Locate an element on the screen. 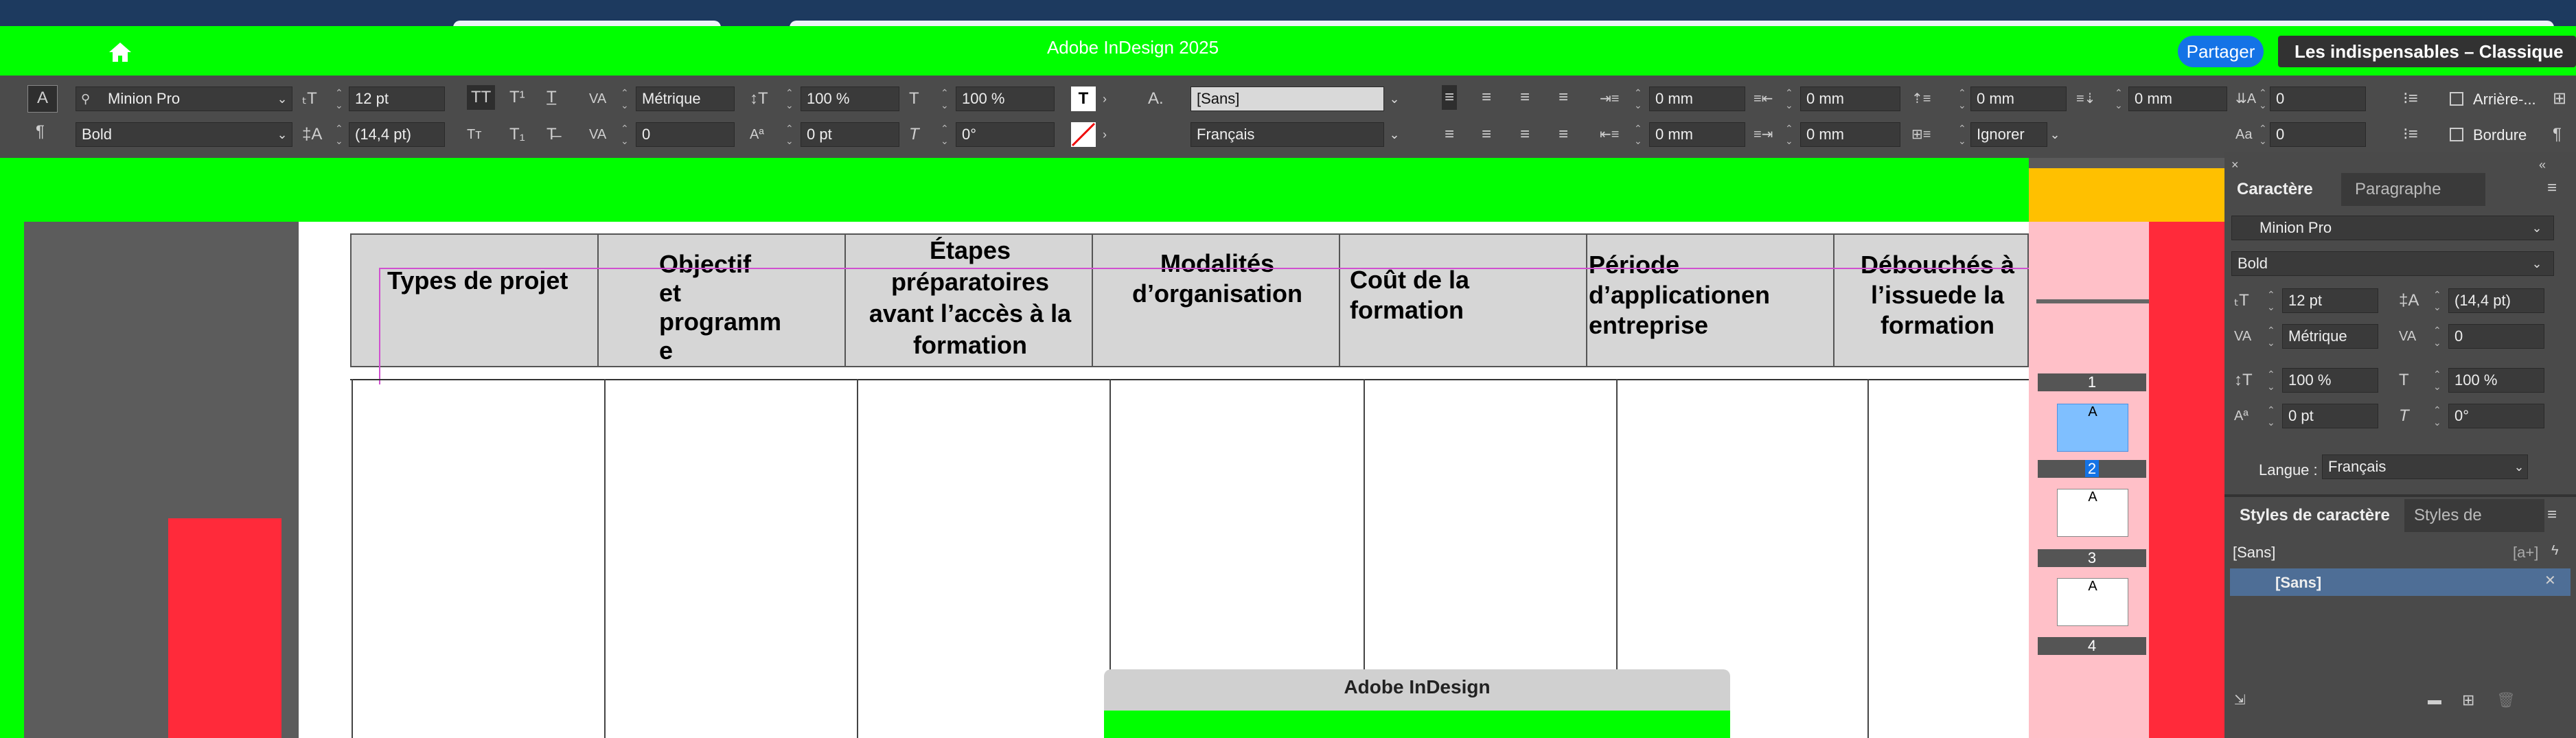 Image resolution: width=2576 pixels, height=738 pixels. table-header-cell: Période d’applicationen entreprise is located at coordinates (1711, 300).